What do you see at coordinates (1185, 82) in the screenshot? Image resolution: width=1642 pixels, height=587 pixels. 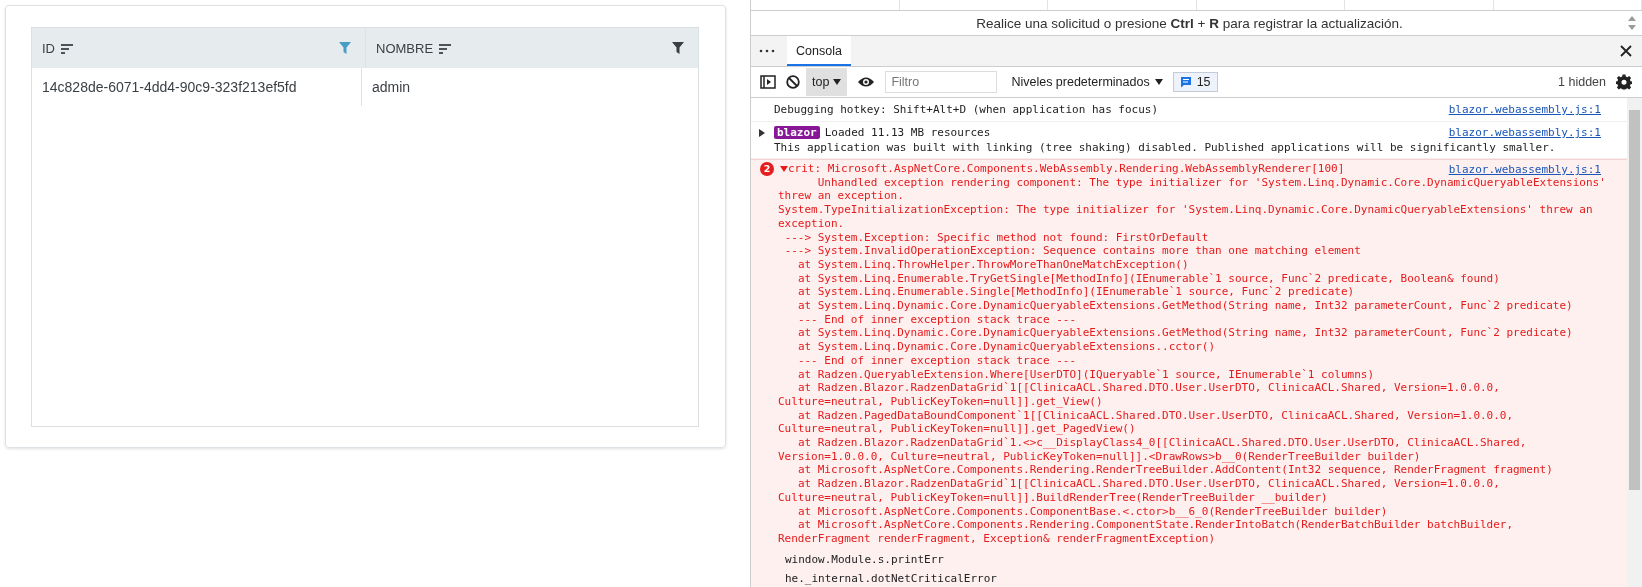 I see `message-icon` at bounding box center [1185, 82].